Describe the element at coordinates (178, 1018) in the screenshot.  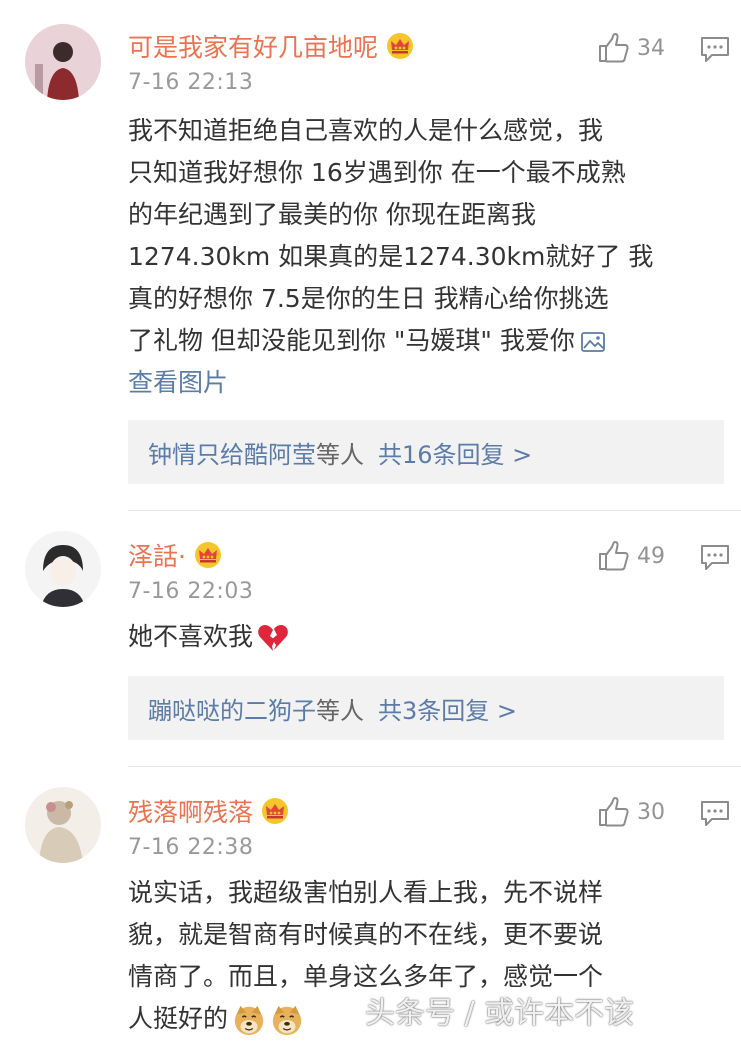
I see `comment-line: 人挺好的` at that location.